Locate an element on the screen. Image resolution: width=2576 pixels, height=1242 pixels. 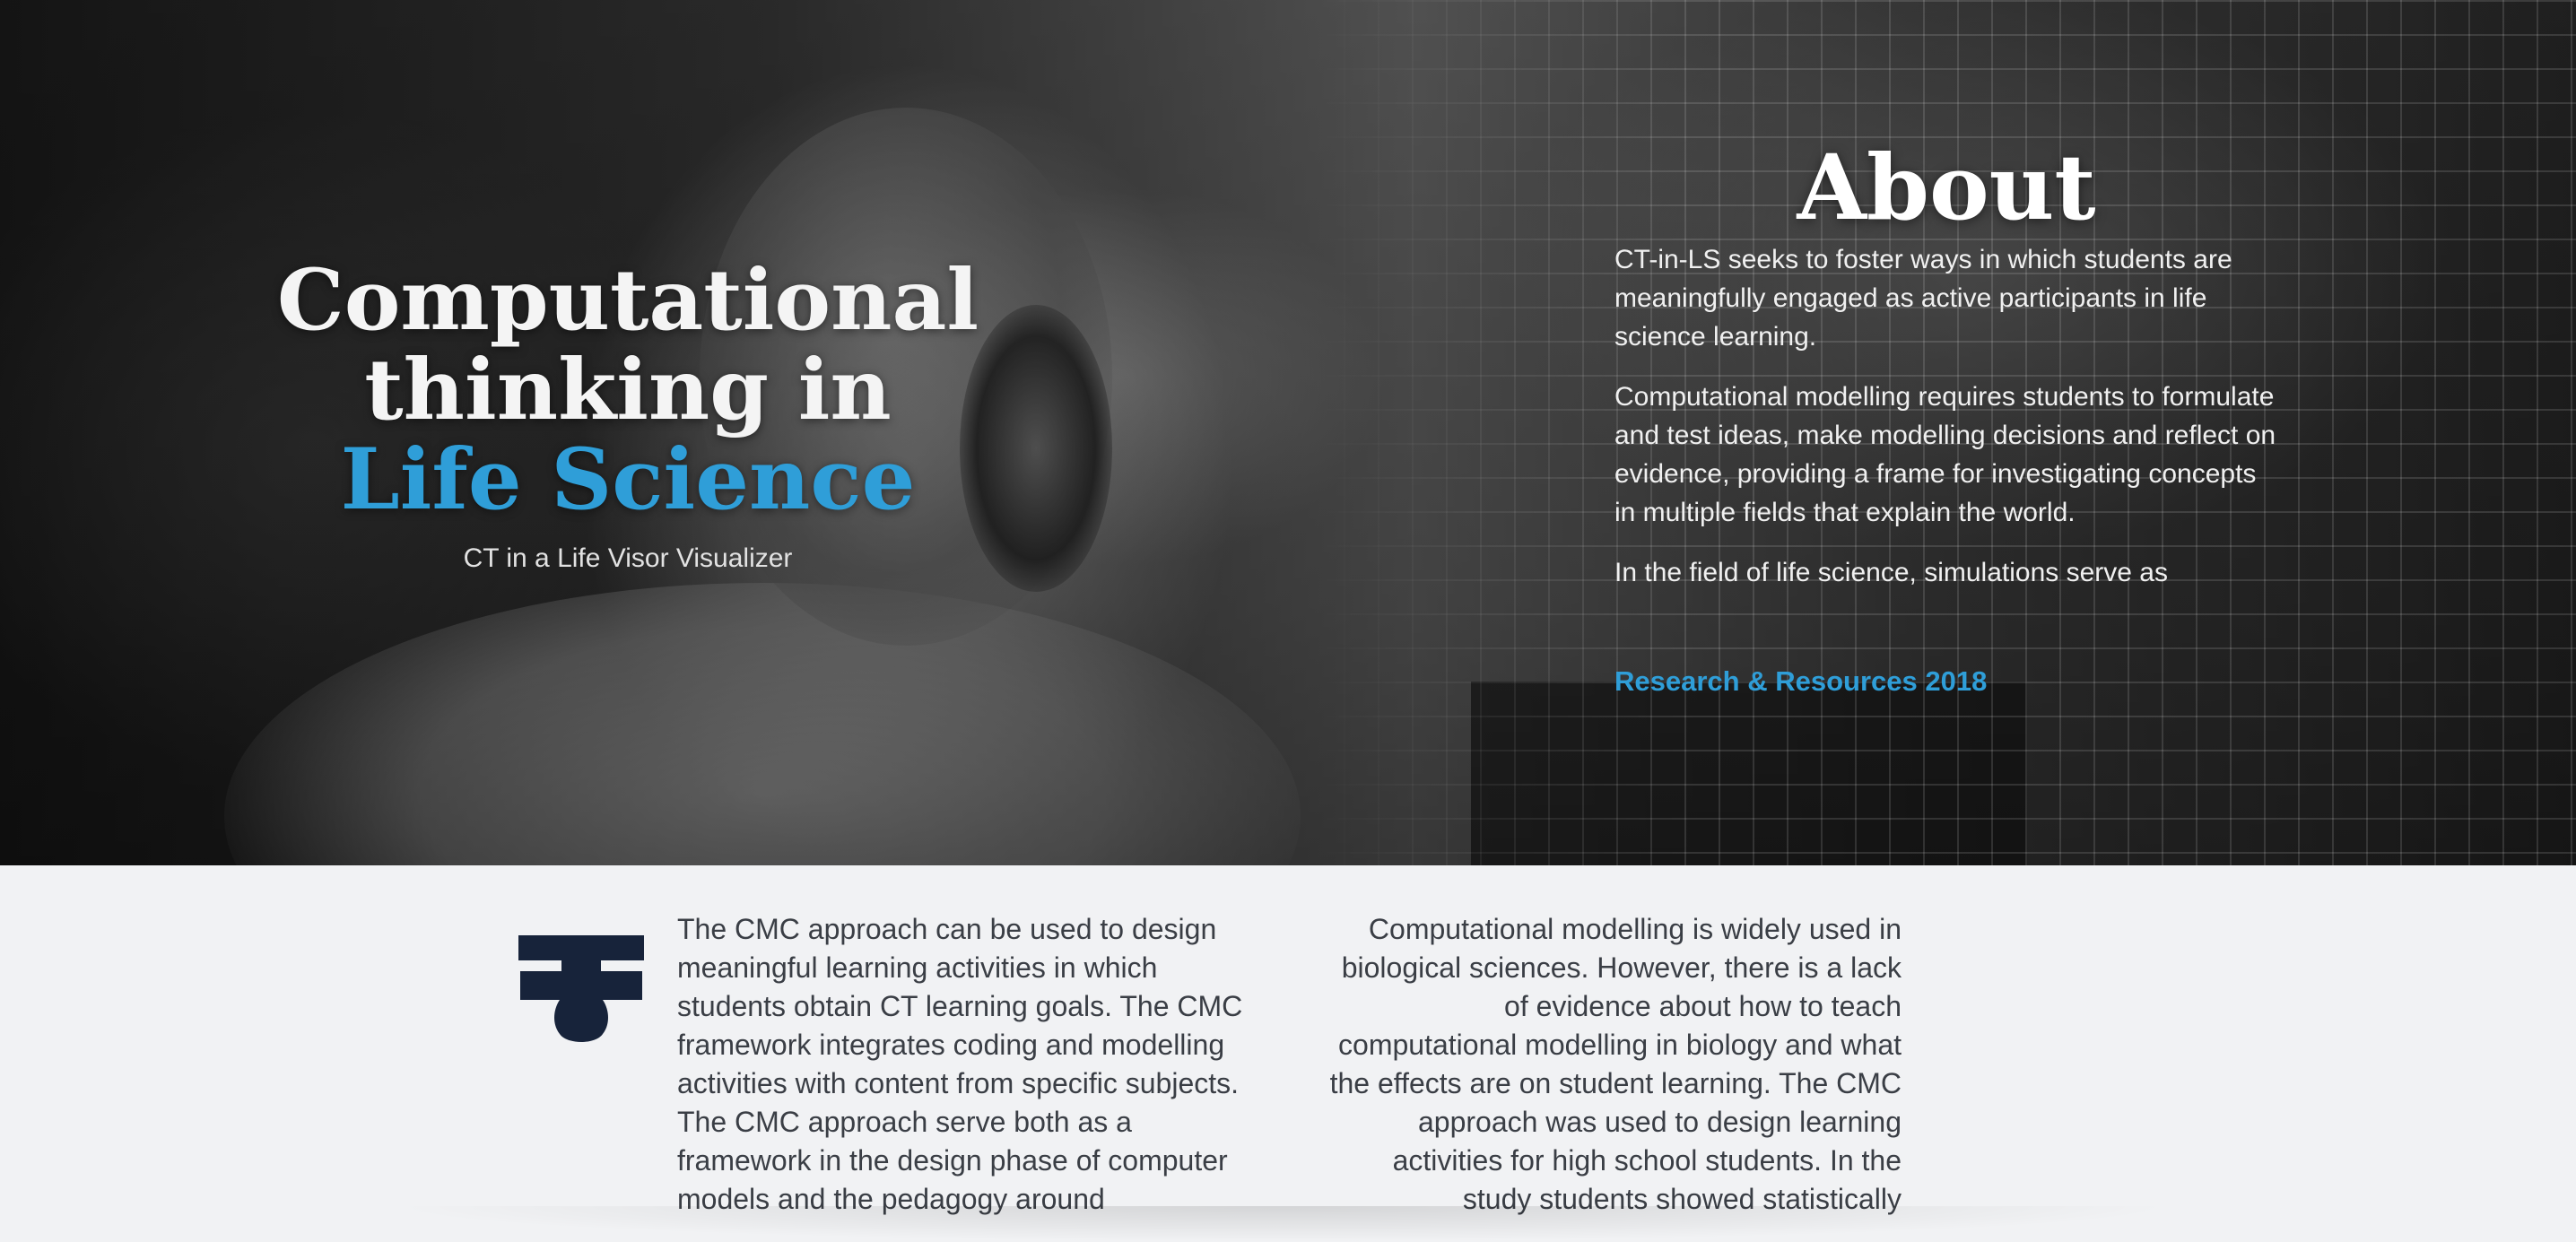
hero-title-line-1: Computational is located at coordinates (627, 300).